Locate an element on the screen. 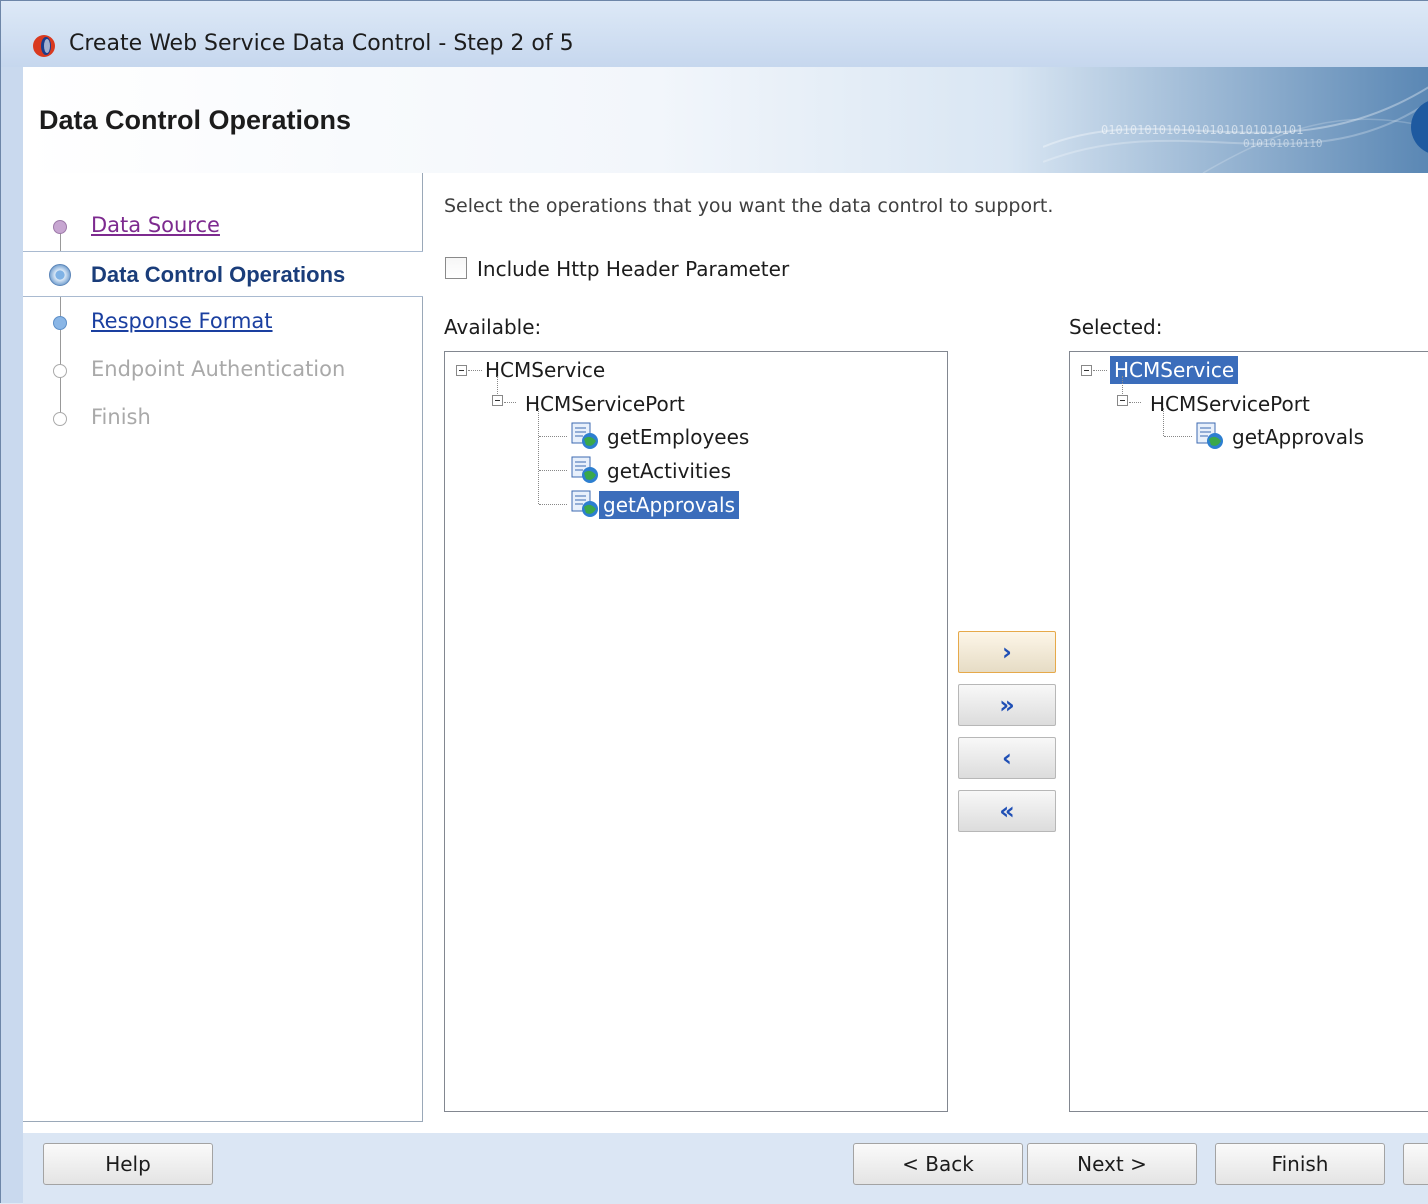  available-label: Available: is located at coordinates (493, 327).